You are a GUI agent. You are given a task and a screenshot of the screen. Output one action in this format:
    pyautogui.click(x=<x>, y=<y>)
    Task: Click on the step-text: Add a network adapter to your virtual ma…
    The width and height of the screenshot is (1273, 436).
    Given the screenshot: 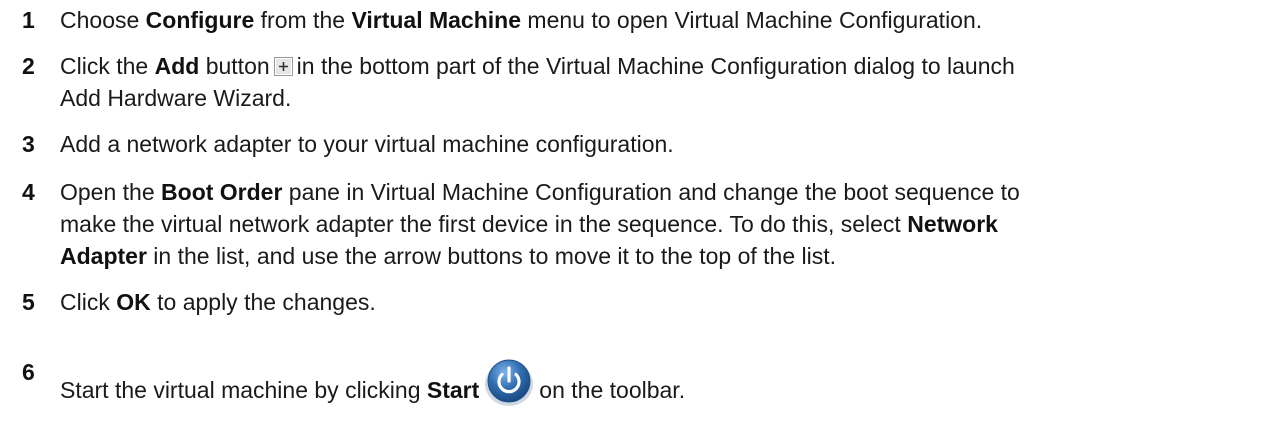 What is the action you would take?
    pyautogui.click(x=662, y=144)
    